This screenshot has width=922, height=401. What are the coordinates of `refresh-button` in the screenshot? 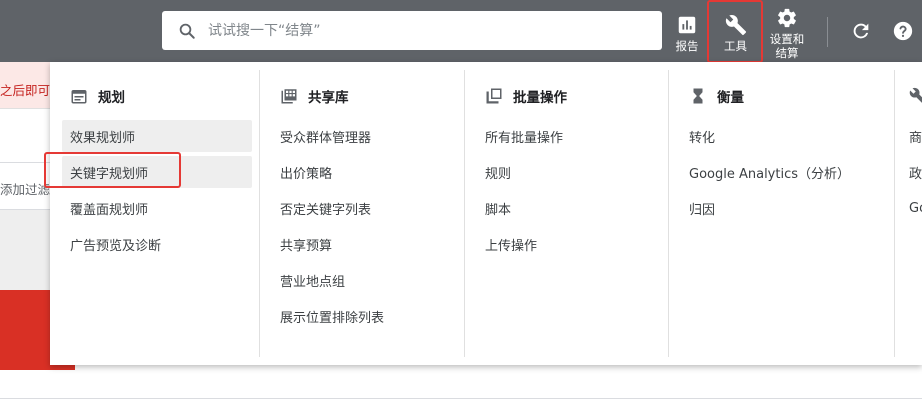 It's located at (861, 31).